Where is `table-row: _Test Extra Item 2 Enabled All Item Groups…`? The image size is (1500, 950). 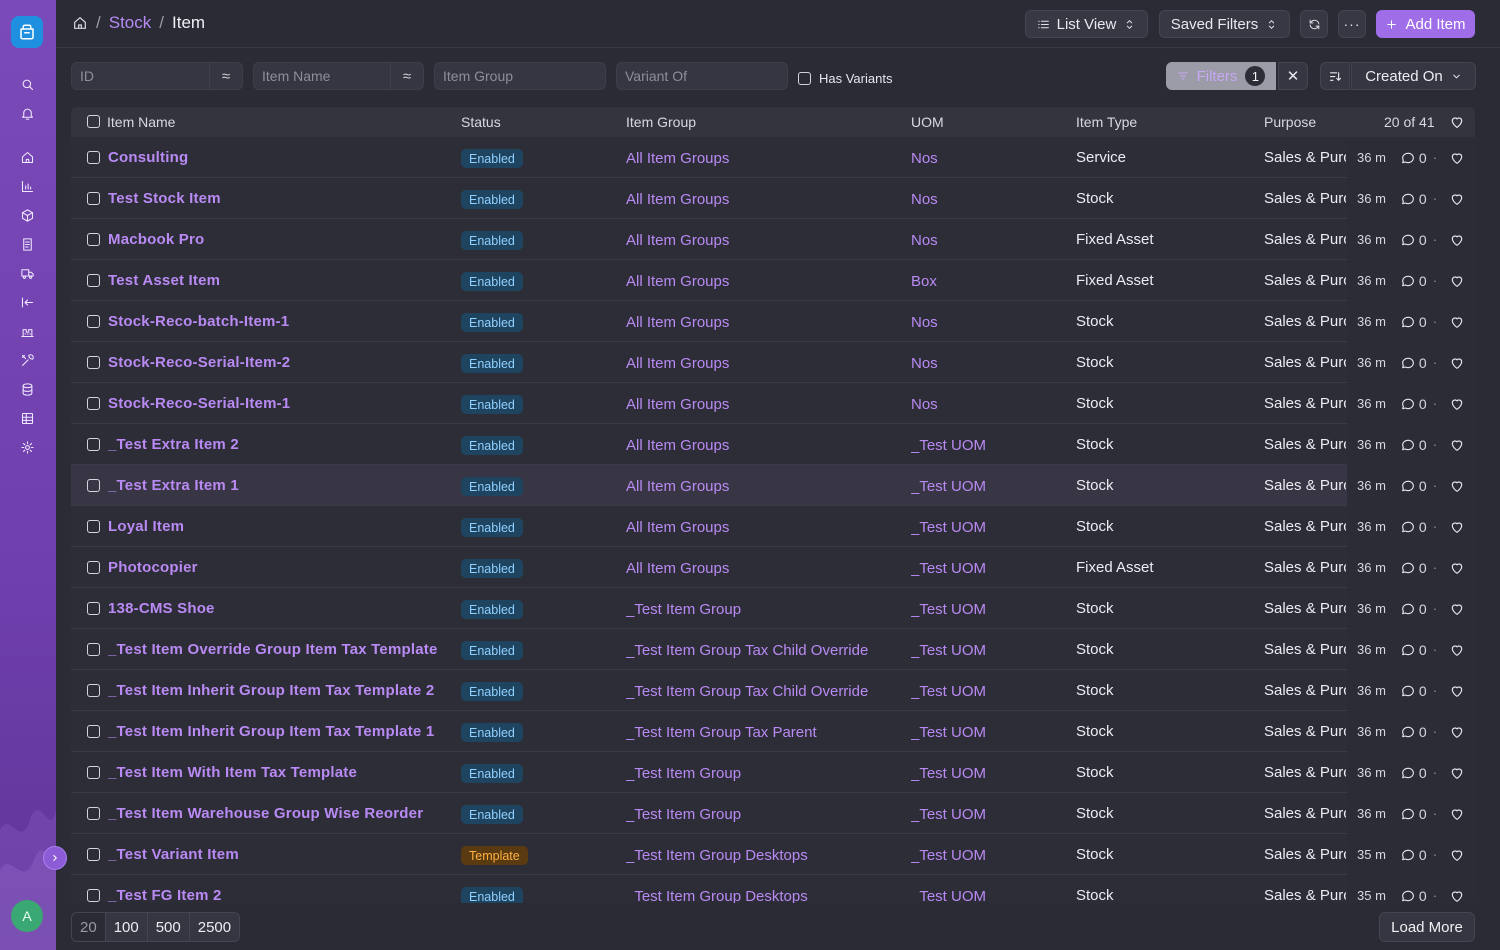
table-row: _Test Extra Item 2 Enabled All Item Groups… is located at coordinates (773, 444).